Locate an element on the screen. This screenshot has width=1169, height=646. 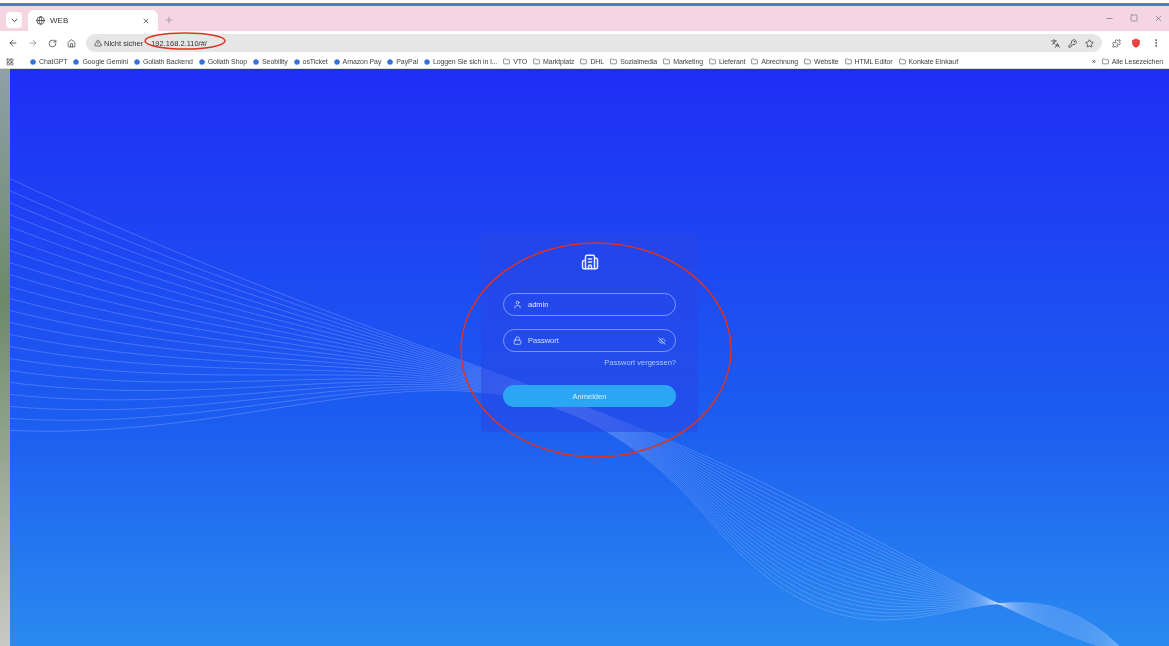
translate-icon is located at coordinates (1055, 43).